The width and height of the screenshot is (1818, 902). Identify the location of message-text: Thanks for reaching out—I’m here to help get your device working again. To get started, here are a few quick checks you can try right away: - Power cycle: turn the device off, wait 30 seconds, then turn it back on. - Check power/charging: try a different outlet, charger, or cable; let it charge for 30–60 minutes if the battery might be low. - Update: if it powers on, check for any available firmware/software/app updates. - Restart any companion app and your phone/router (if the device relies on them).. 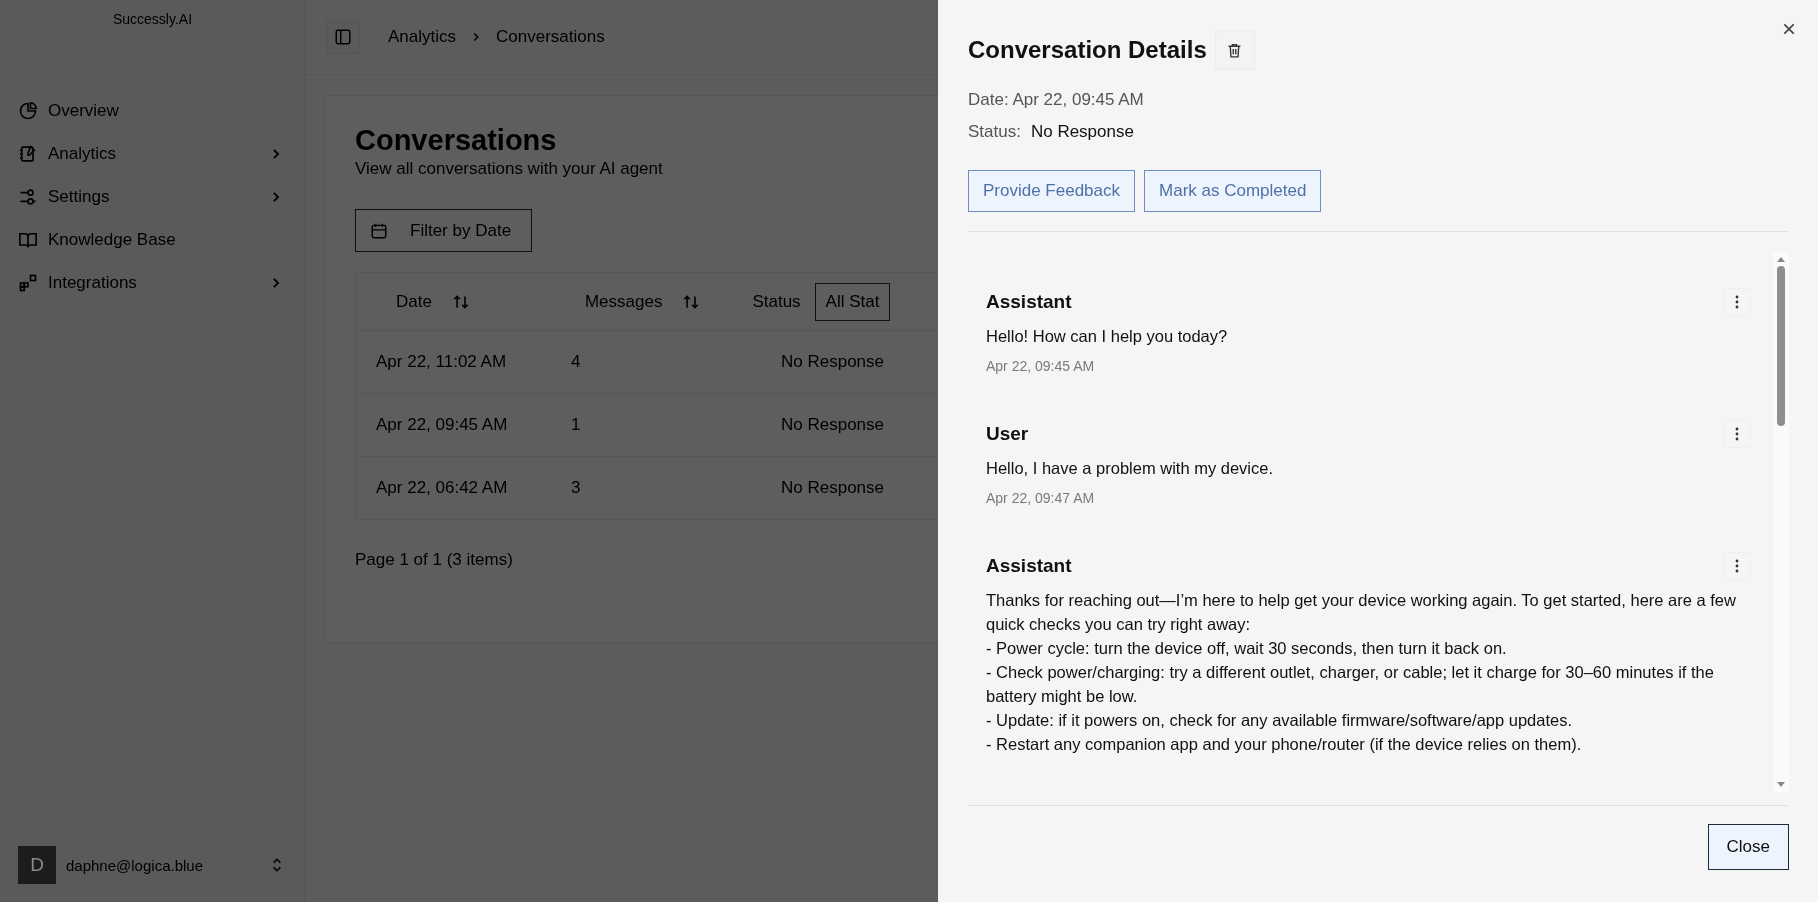
(1361, 672).